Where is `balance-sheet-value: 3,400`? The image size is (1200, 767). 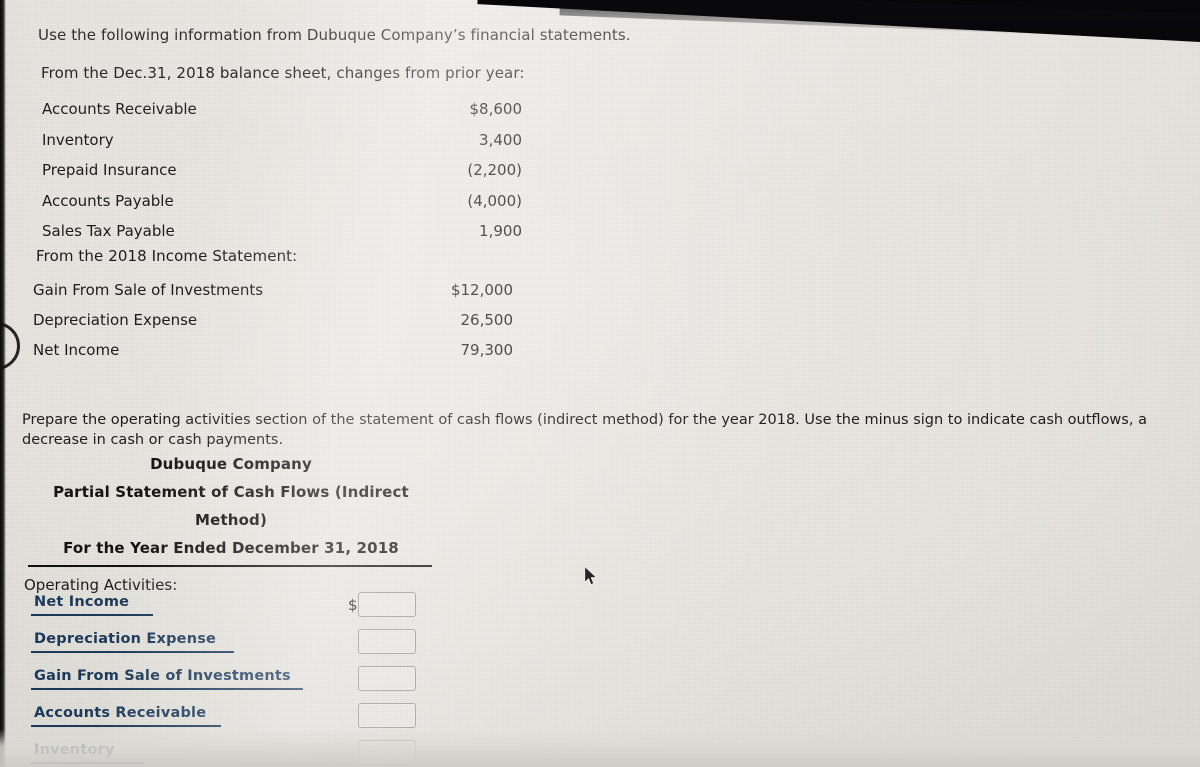
balance-sheet-value: 3,400 is located at coordinates (500, 139).